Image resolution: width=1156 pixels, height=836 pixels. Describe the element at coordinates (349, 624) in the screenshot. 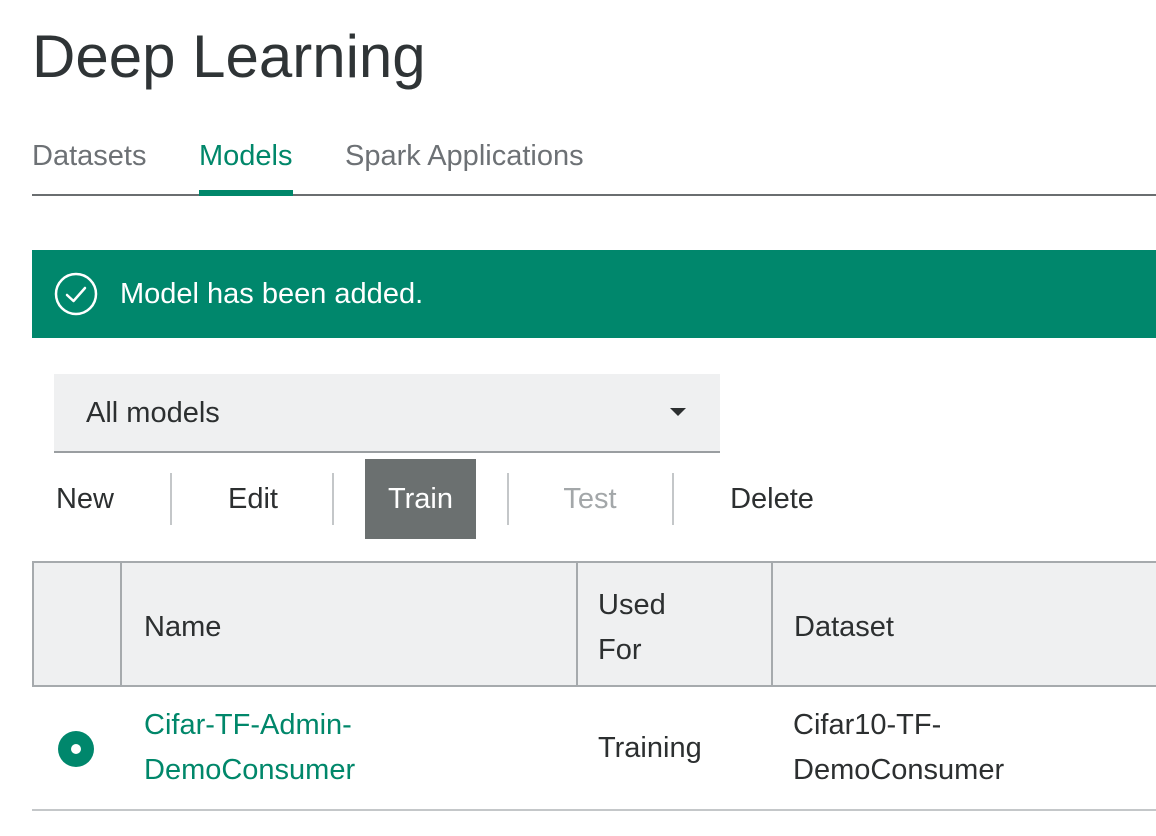

I see `column-header-name: Name` at that location.